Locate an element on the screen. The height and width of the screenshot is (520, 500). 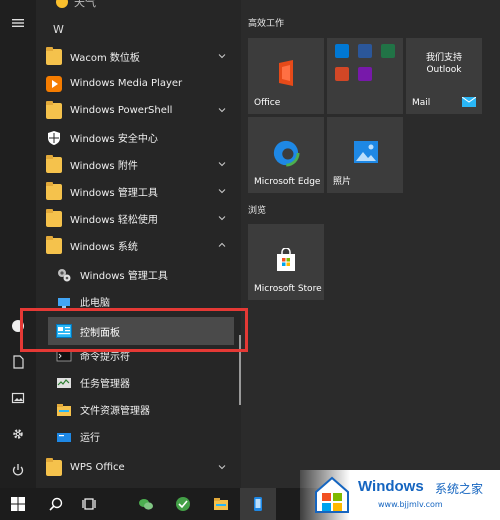
tile-edge: Microsoft Edge is located at coordinates (286, 155).